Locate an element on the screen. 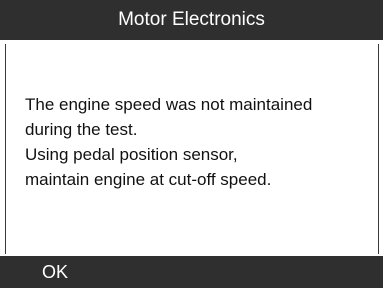 The image size is (383, 288). softkey-bar: OK is located at coordinates (191, 272).